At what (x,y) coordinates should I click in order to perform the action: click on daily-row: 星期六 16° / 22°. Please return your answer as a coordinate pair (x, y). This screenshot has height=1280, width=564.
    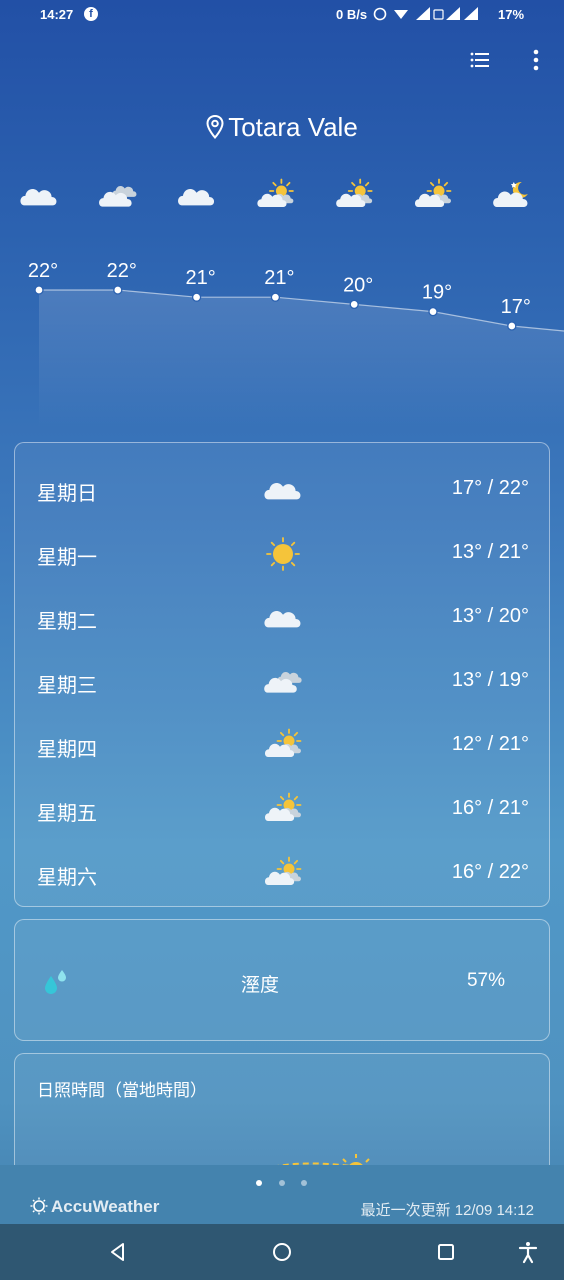
    Looking at the image, I should click on (282, 873).